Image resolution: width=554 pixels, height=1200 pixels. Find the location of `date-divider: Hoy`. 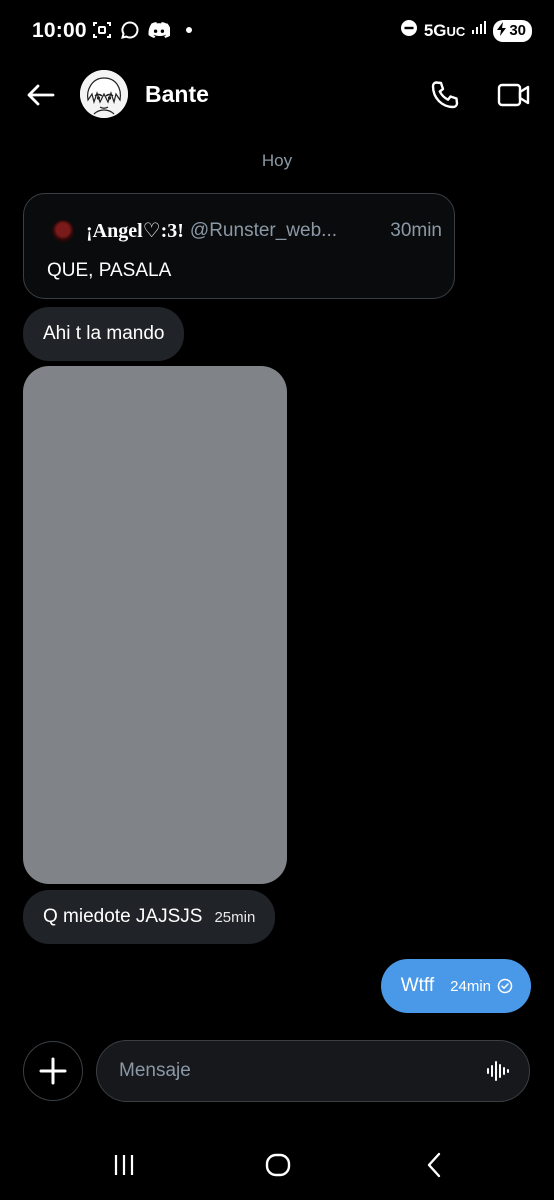

date-divider: Hoy is located at coordinates (277, 160).